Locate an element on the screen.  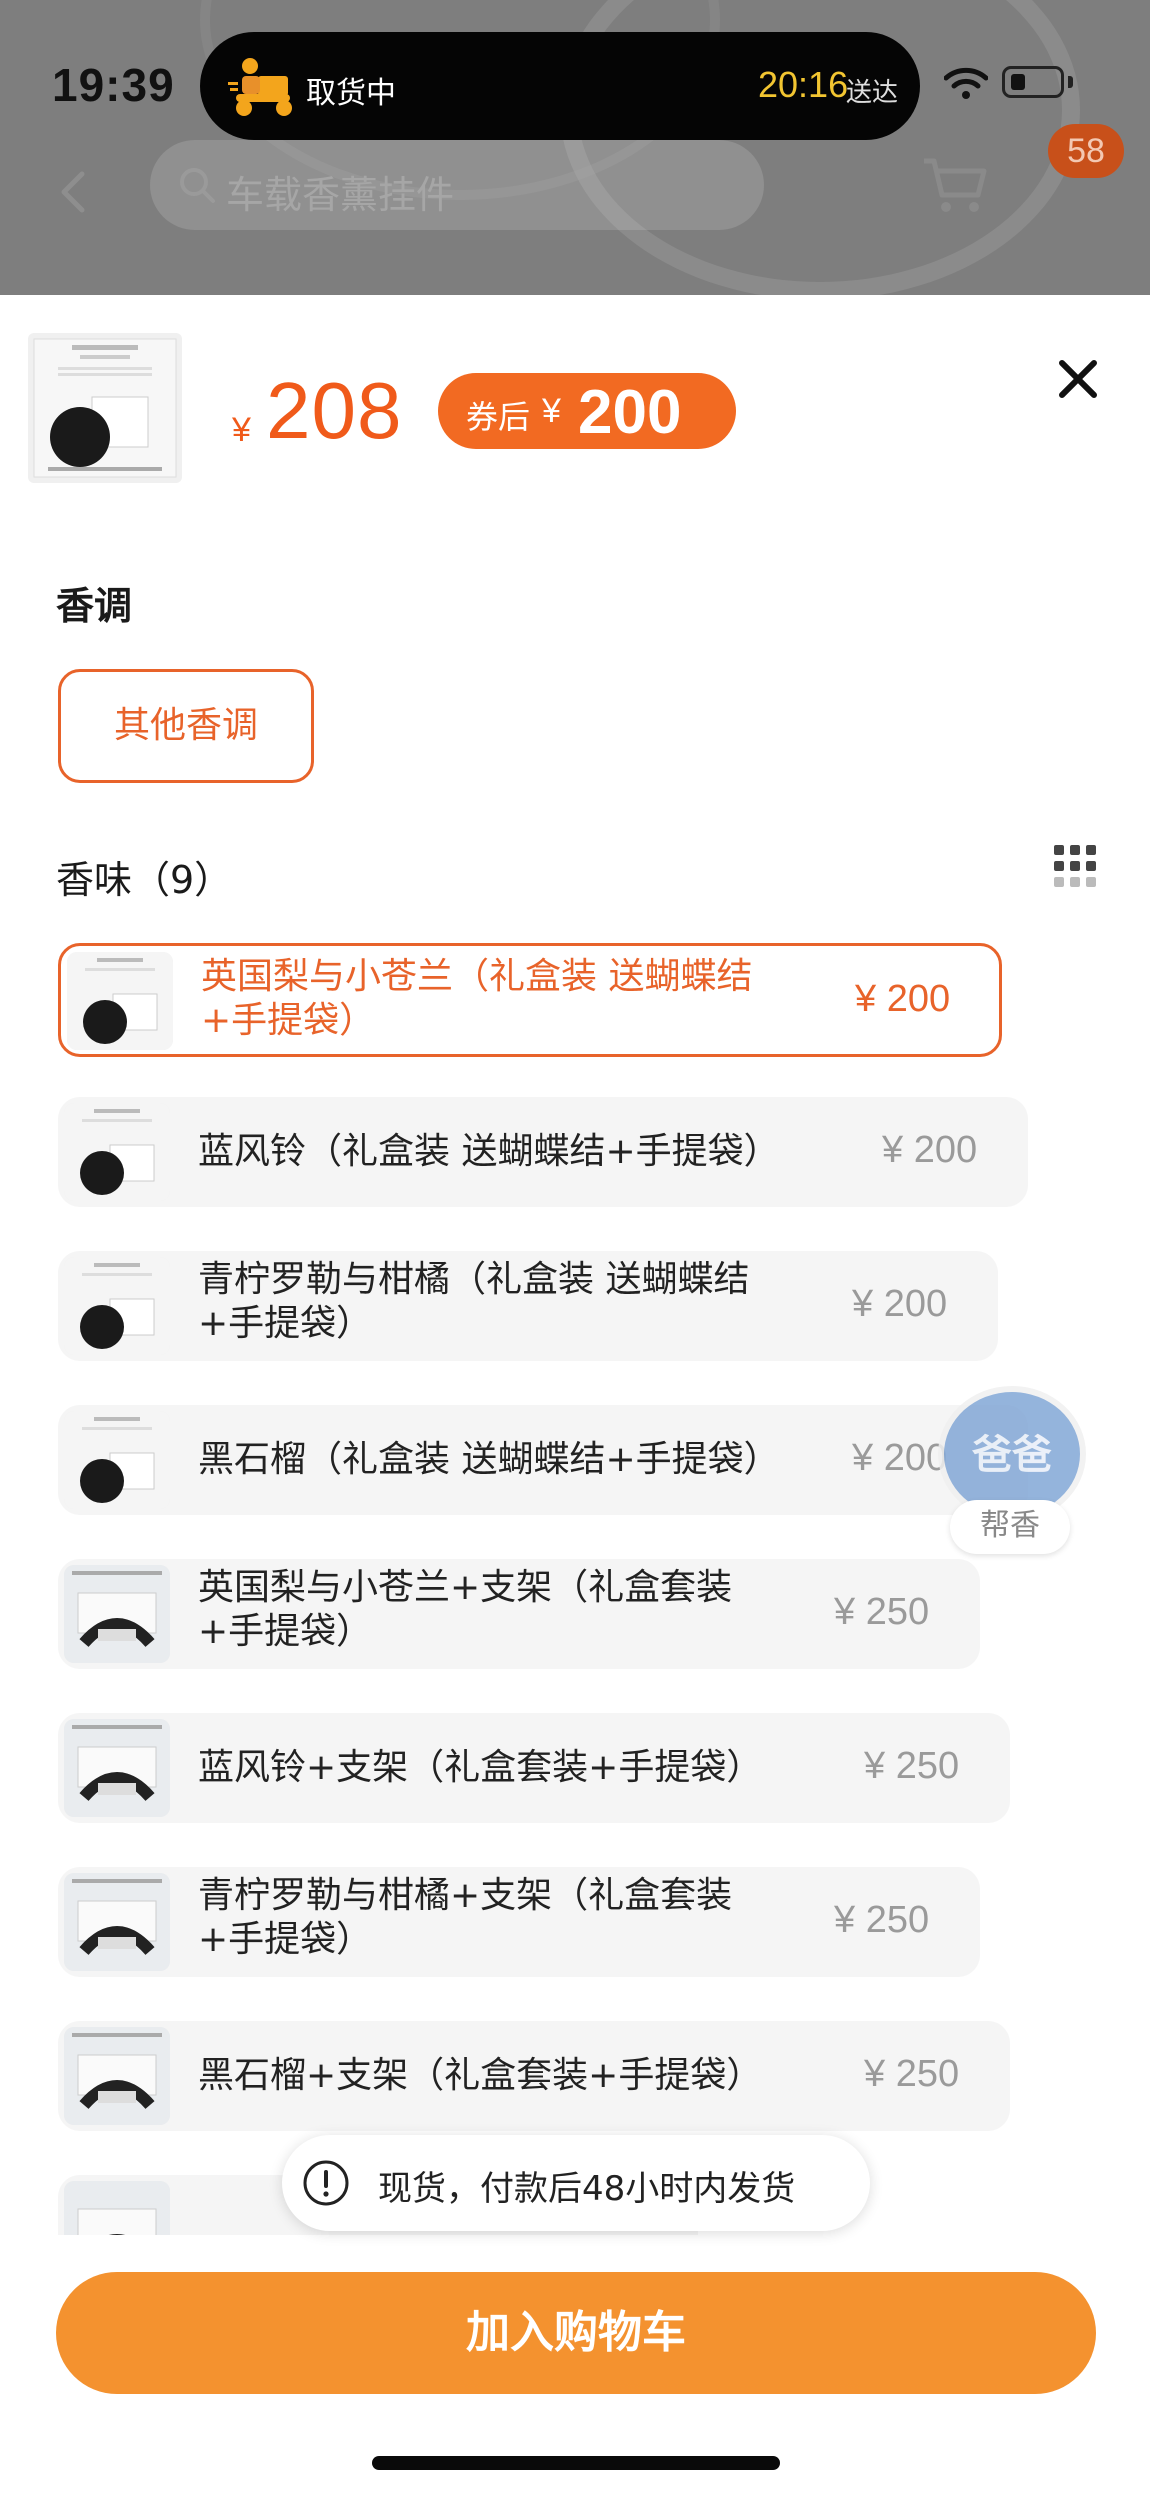
courier-scooter-icon is located at coordinates (260, 87).